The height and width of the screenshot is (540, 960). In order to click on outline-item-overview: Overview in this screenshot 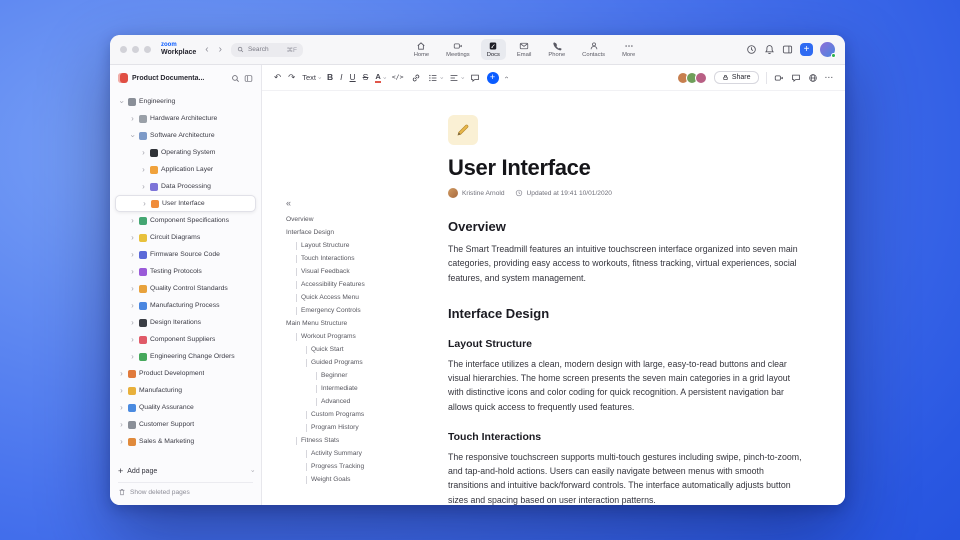, I will do `click(364, 219)`.